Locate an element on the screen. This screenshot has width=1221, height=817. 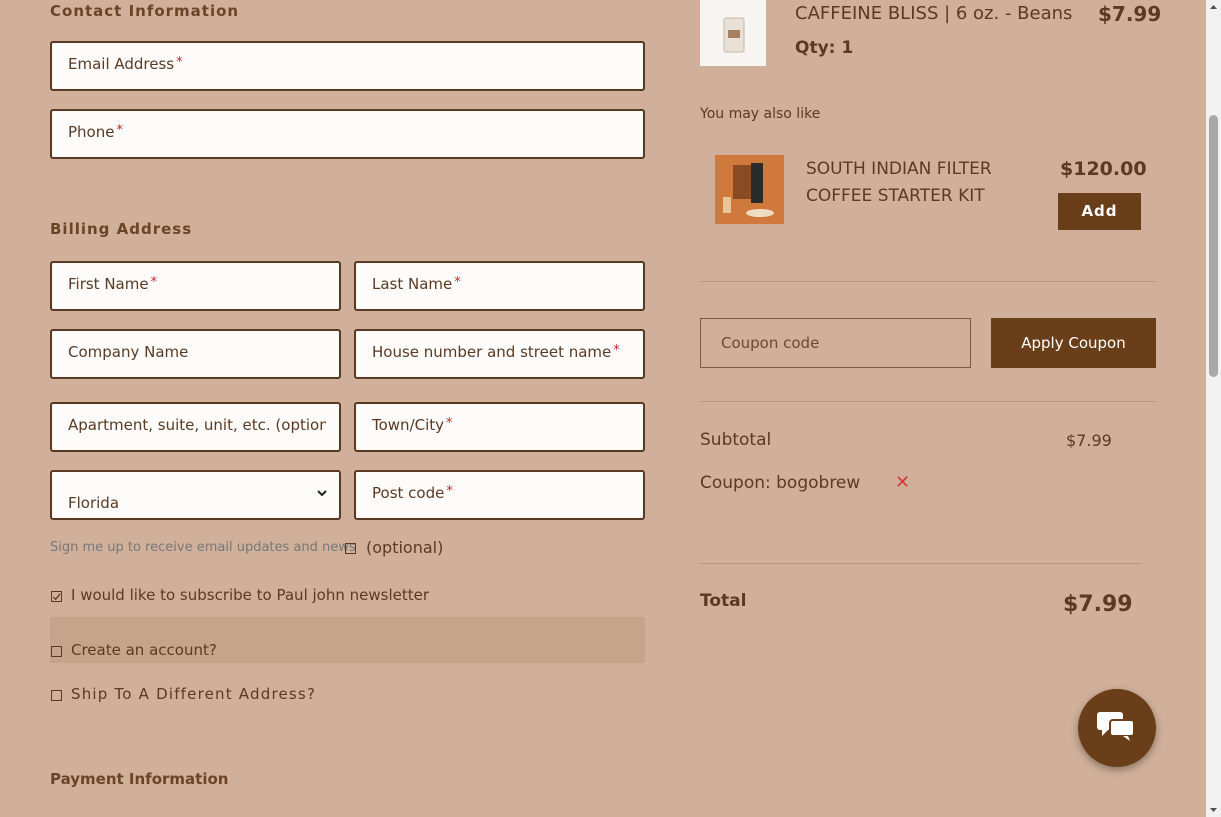
postcode-placeholder: Post code is located at coordinates (408, 493).